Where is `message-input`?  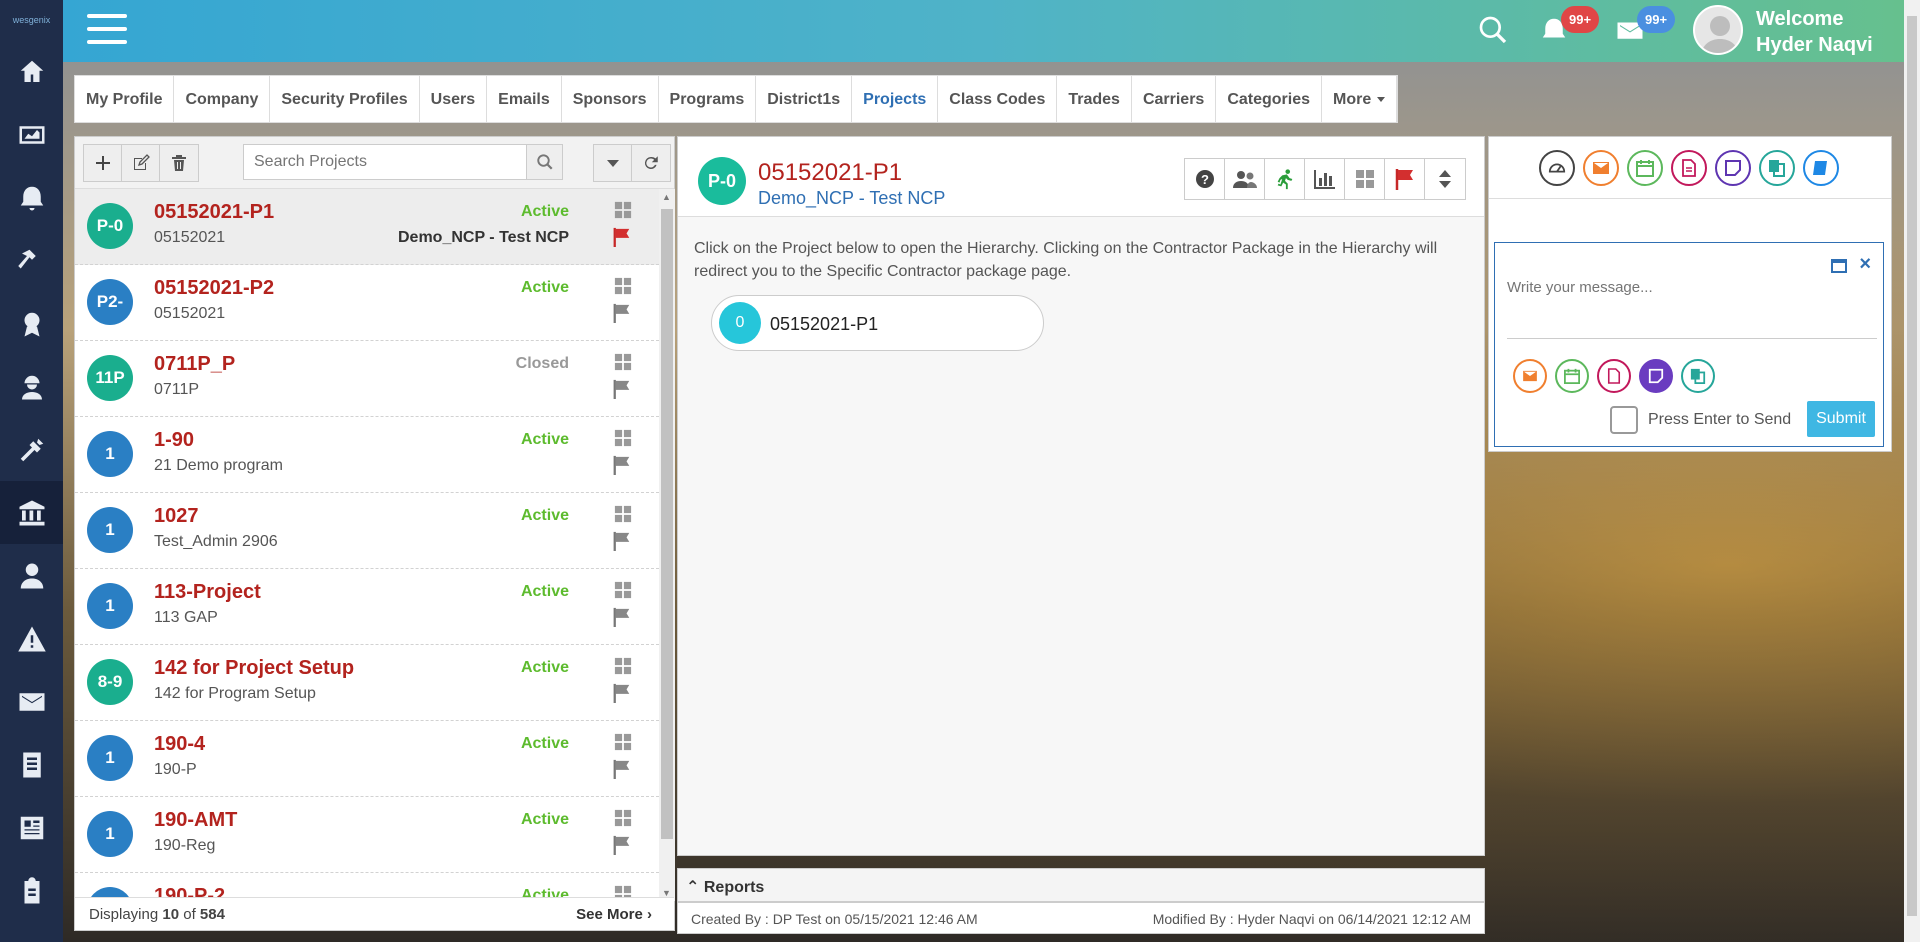 message-input is located at coordinates (1692, 309).